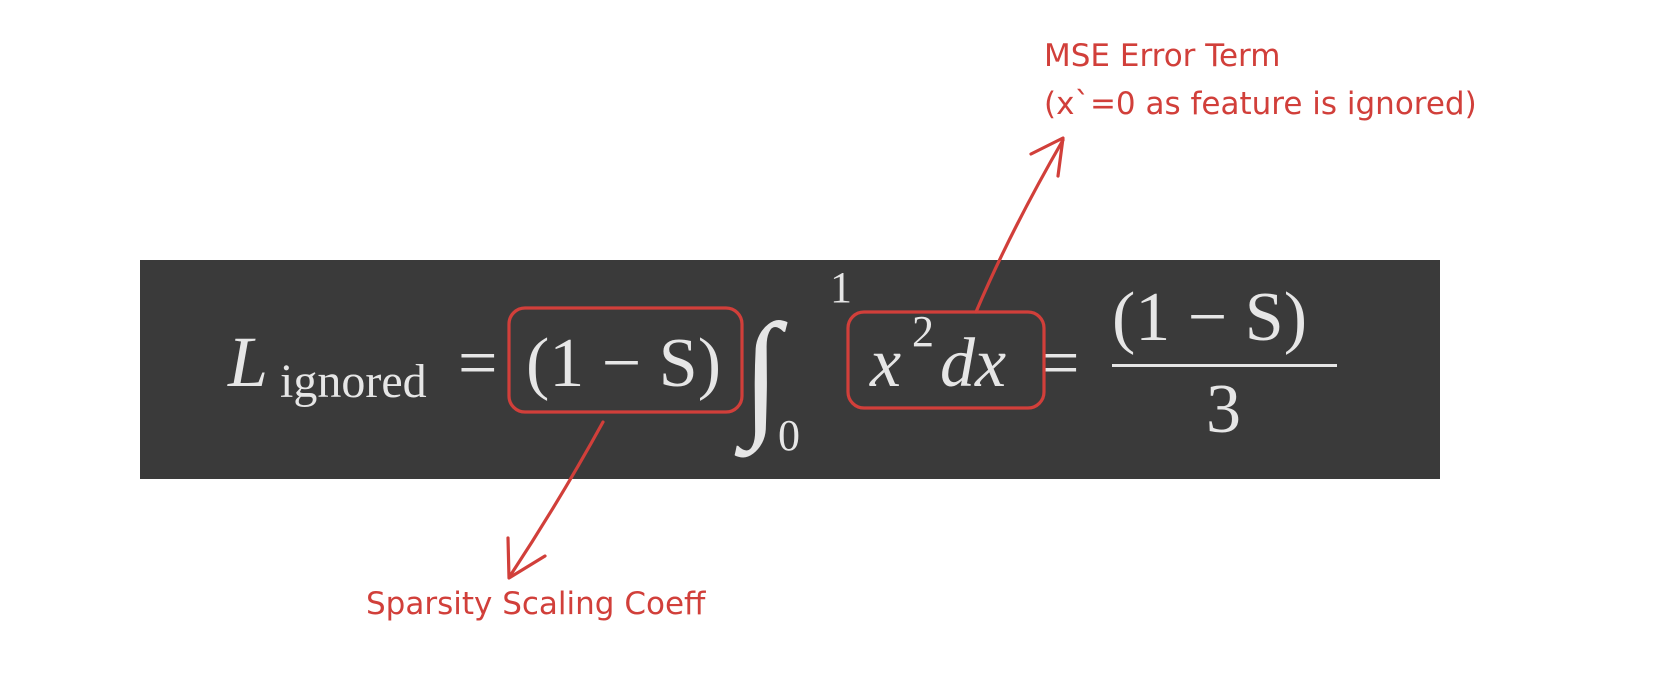 The width and height of the screenshot is (1664, 688). What do you see at coordinates (353, 381) in the screenshot?
I see `lhs-subscript: ignored` at bounding box center [353, 381].